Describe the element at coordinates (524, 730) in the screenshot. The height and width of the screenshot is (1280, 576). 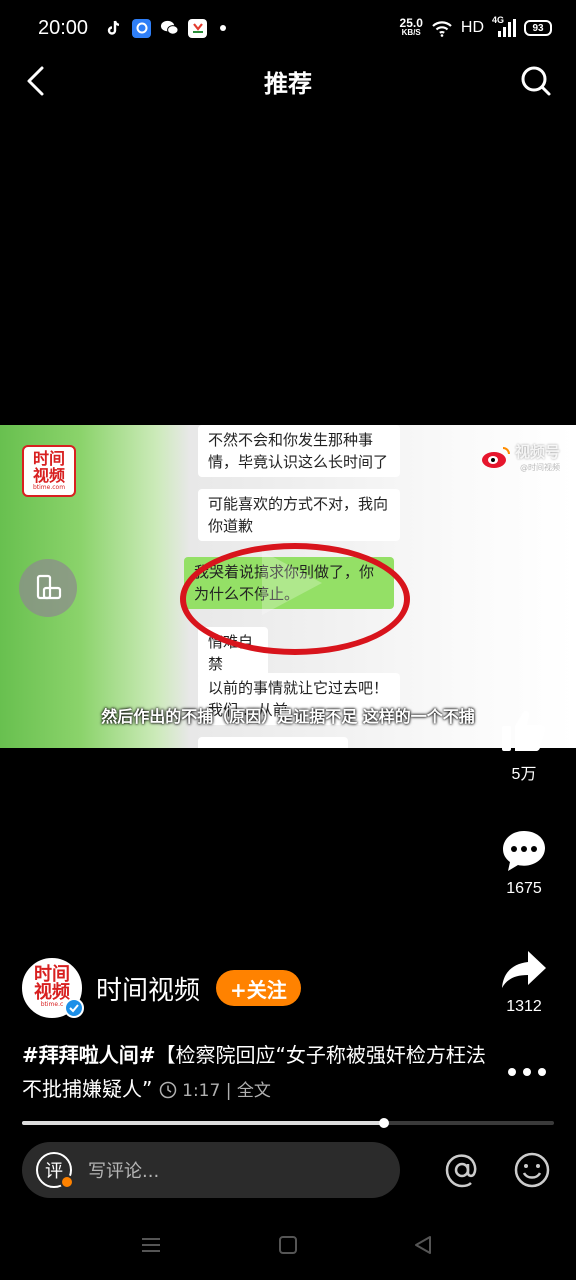
I see `like-icon` at that location.